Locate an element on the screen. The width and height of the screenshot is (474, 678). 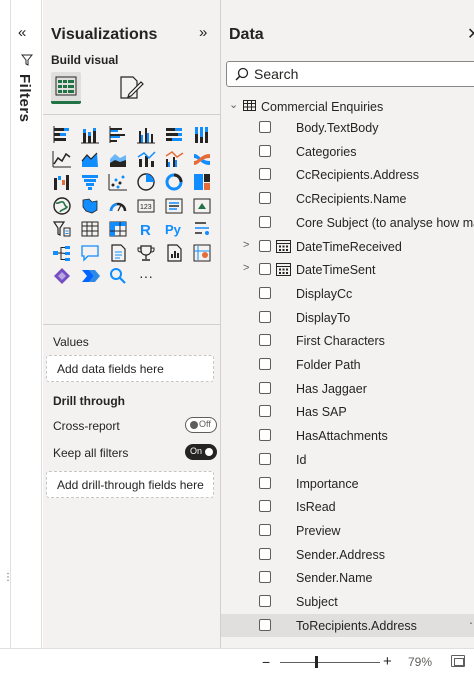
collapse-filters-icon: « is located at coordinates (22, 32).